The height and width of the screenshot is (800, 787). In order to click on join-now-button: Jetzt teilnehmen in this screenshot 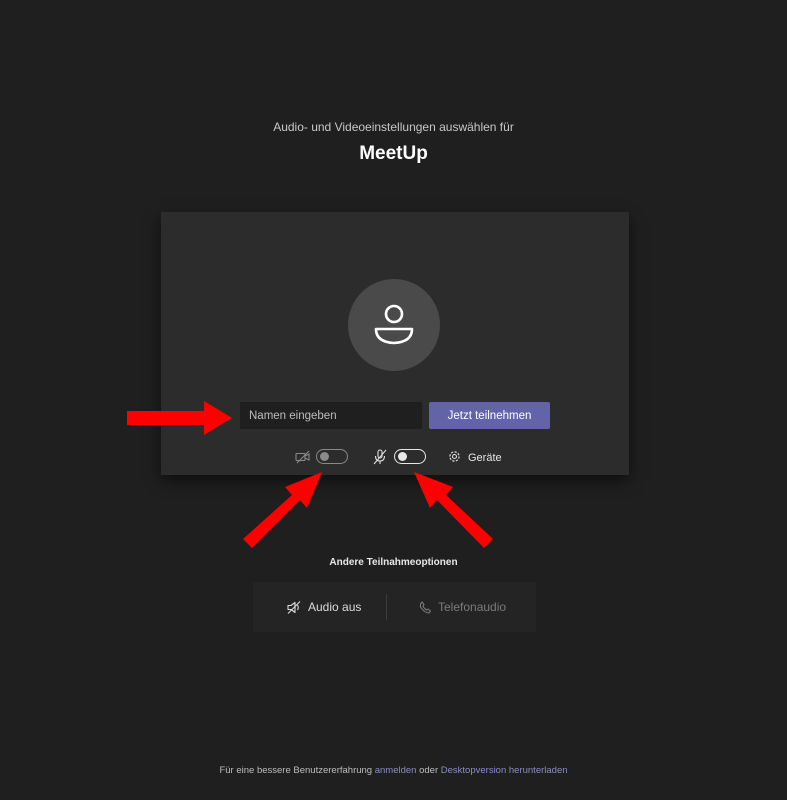, I will do `click(489, 415)`.